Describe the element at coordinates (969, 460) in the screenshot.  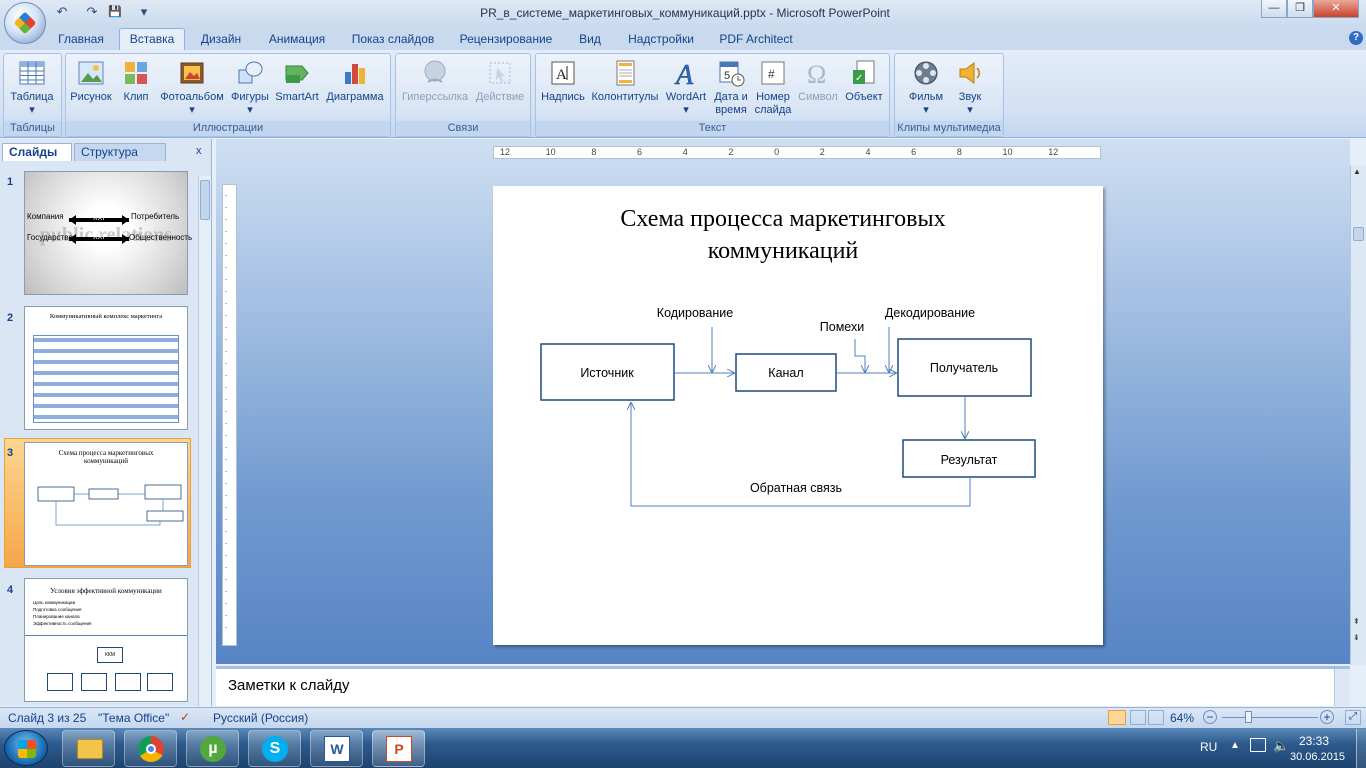
I see `node-result-label: Результат` at that location.